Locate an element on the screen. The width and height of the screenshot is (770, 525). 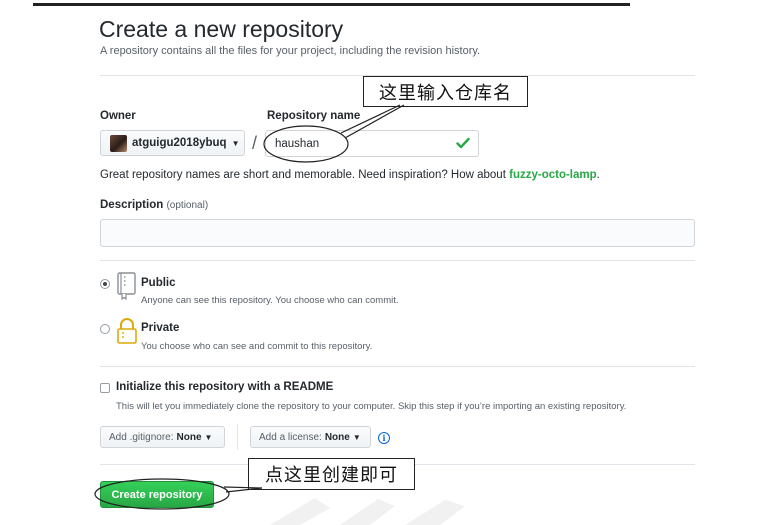
owner-value: atguigu2018ybuq is located at coordinates (179, 143).